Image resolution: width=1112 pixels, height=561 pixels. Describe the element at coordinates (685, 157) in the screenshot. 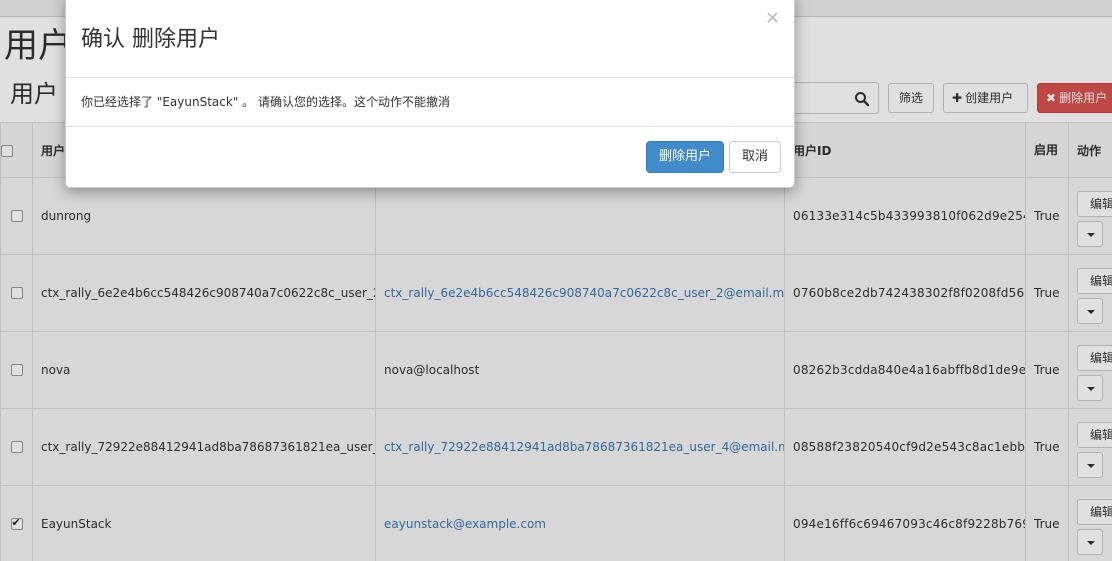

I see `confirm-delete-button: 删除用户` at that location.